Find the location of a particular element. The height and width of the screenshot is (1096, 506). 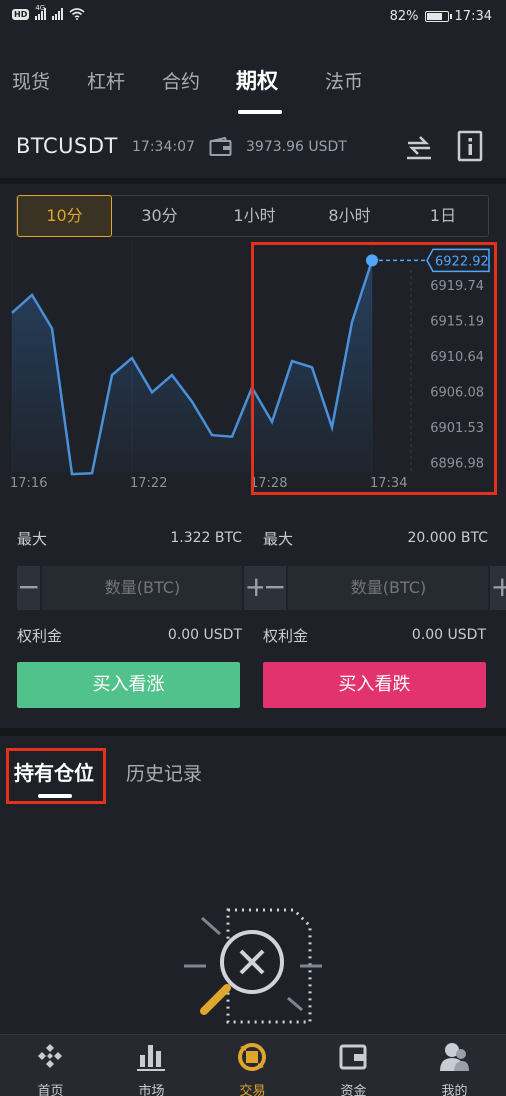

status-bar: HD 4G 82% 17:34 is located at coordinates (253, 18).